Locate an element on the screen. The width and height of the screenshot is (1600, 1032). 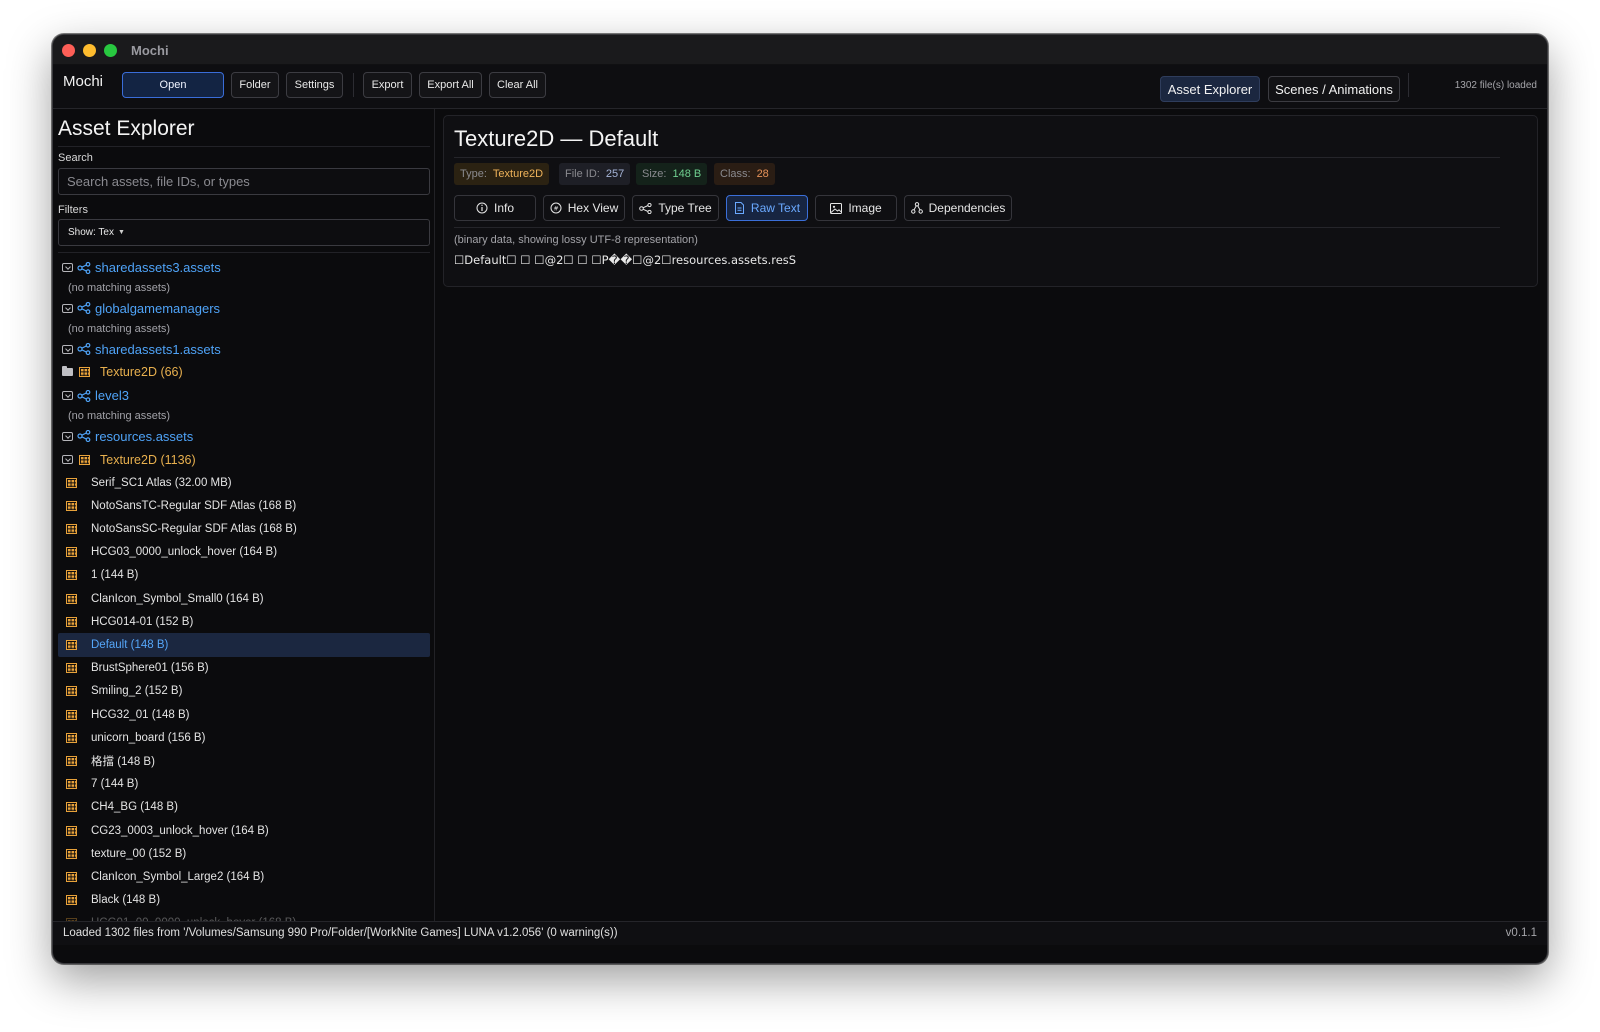
tree-item-asset: HCG014-01 (152 B) is located at coordinates (244, 621).